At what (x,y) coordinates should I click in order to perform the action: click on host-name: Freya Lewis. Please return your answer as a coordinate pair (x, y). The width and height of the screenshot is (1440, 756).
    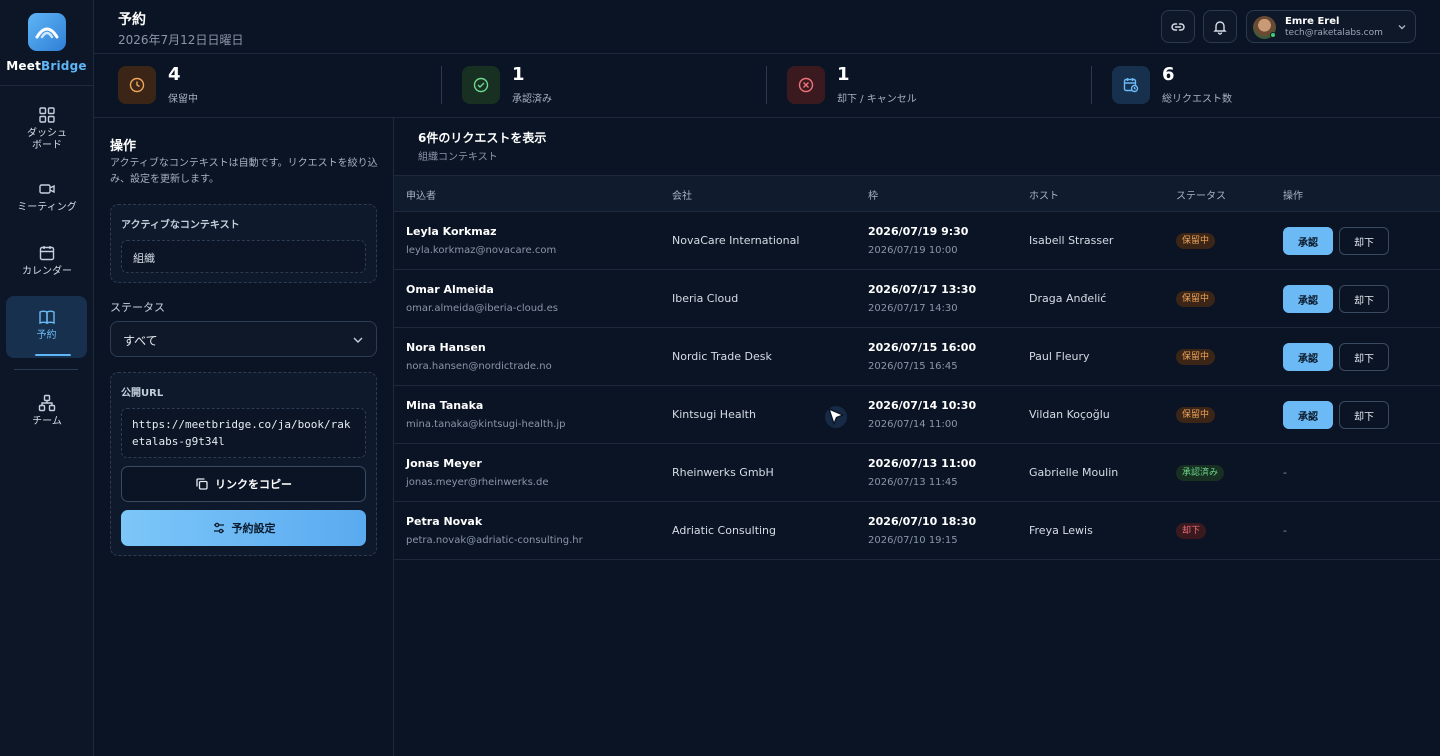
    Looking at the image, I should click on (1061, 530).